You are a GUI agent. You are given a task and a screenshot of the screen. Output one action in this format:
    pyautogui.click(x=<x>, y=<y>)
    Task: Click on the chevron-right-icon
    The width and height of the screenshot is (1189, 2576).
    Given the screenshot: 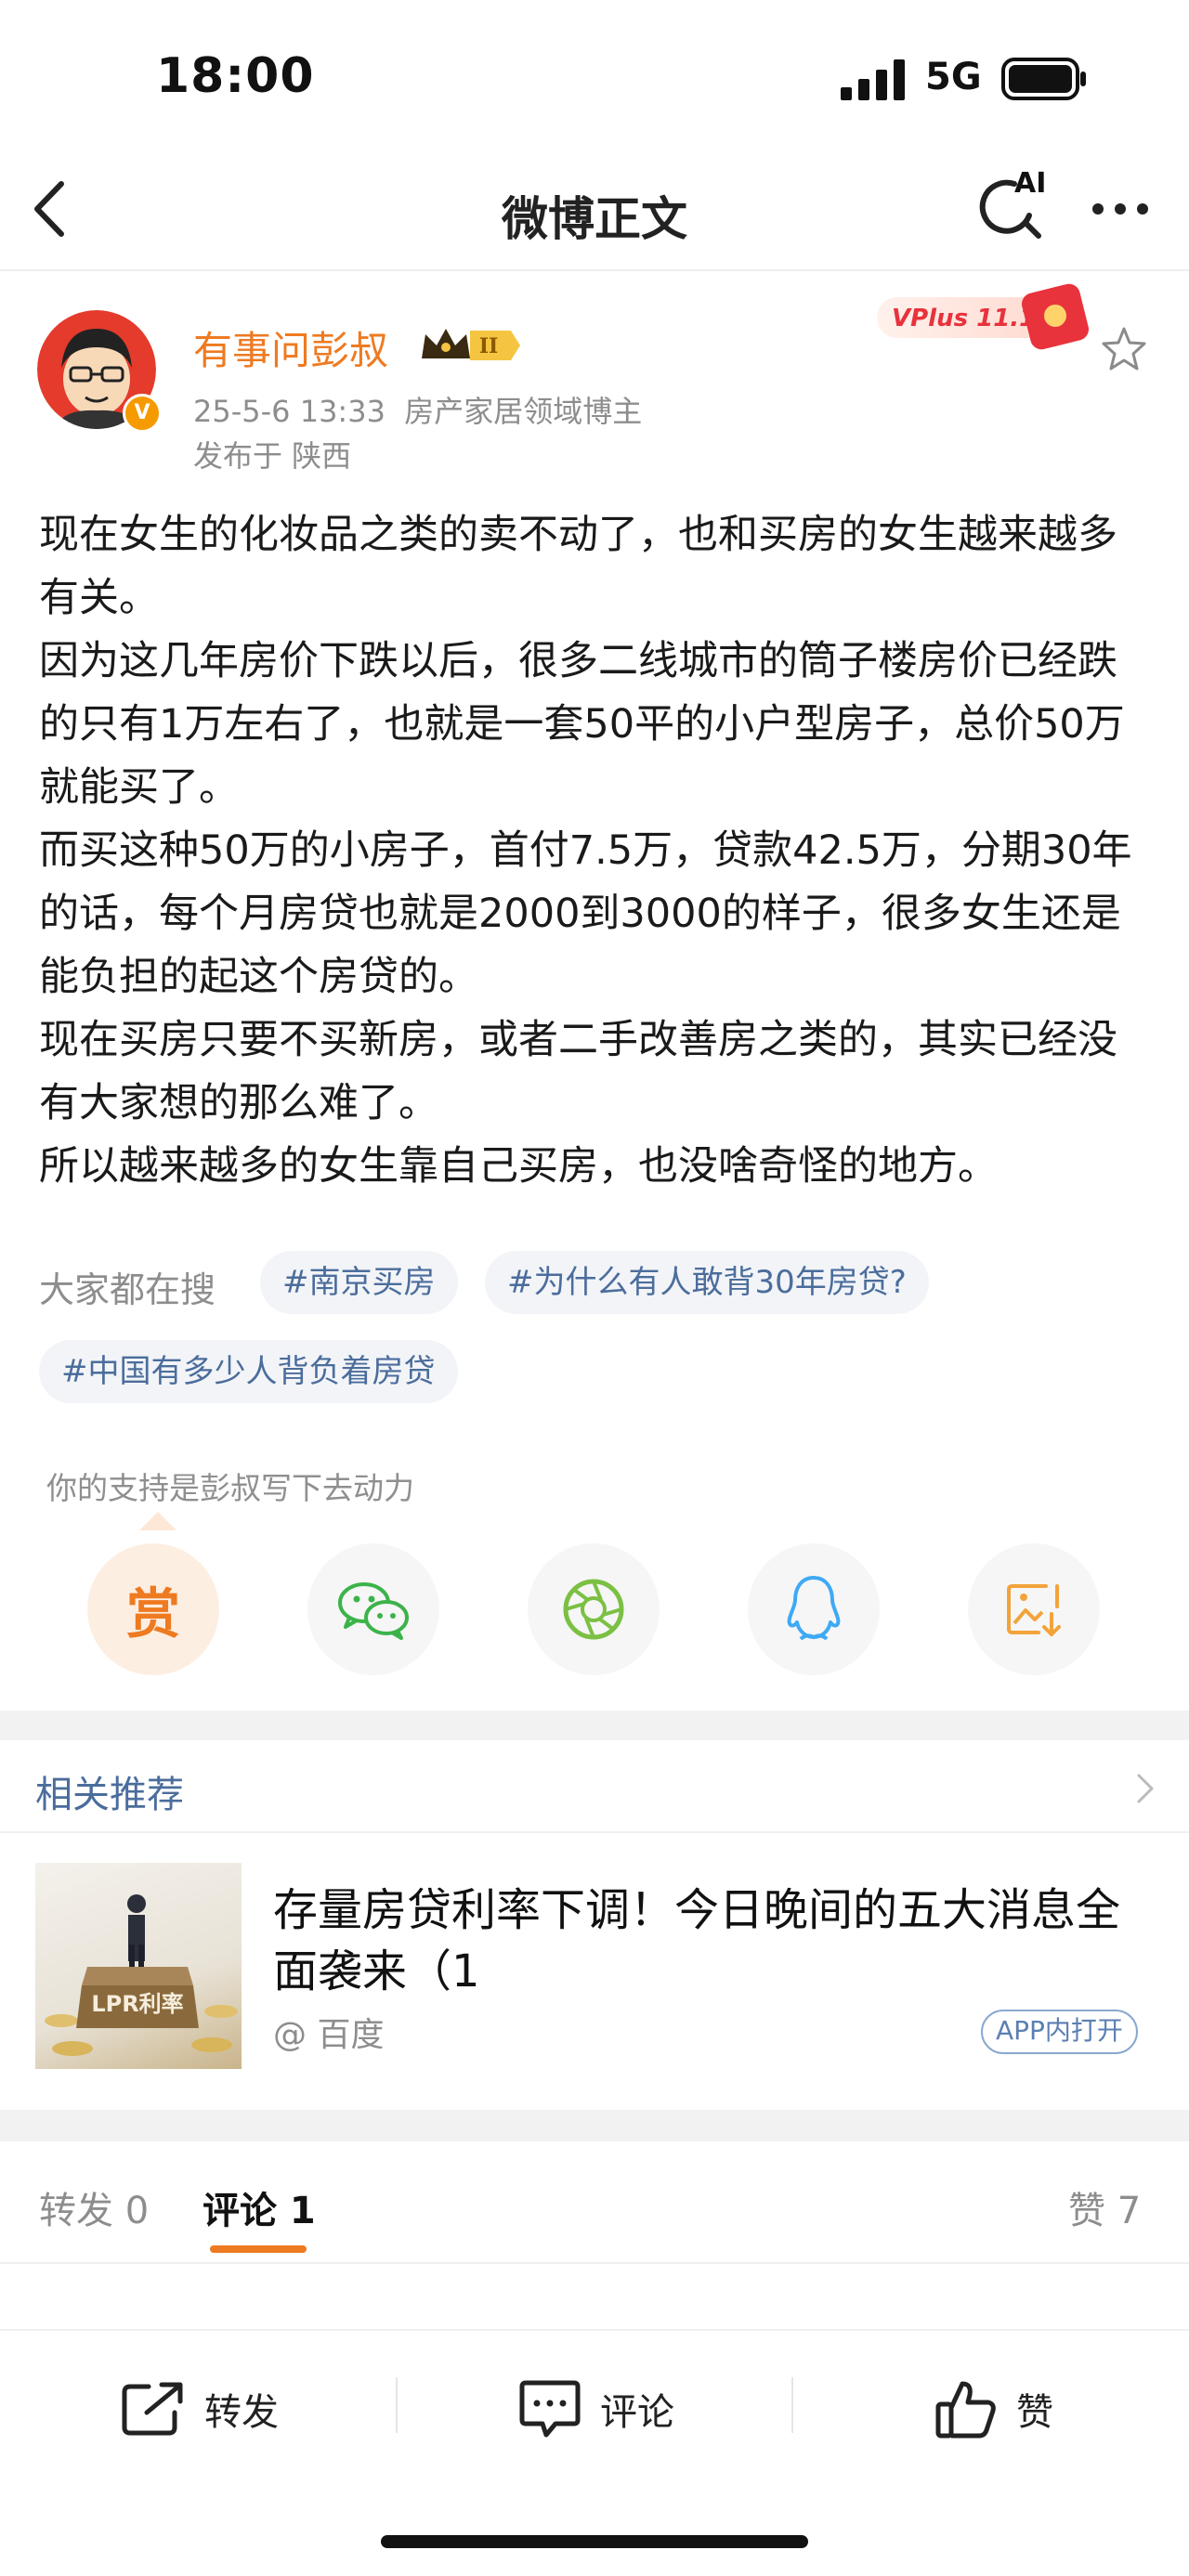 What is the action you would take?
    pyautogui.click(x=1144, y=1789)
    